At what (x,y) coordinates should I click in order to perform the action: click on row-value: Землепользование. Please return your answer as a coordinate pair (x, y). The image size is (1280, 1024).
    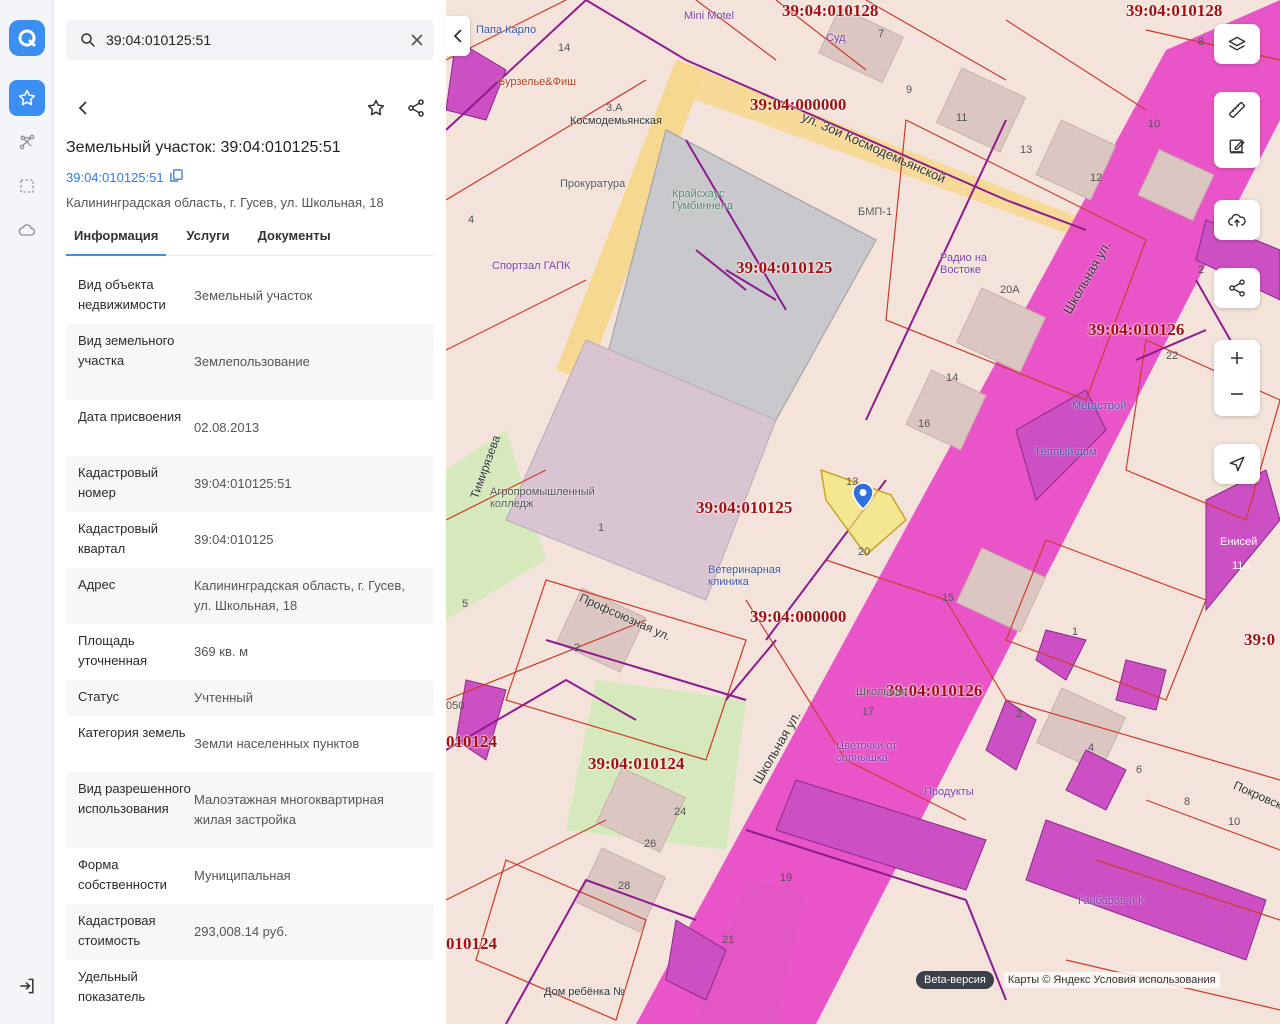
    Looking at the image, I should click on (252, 361).